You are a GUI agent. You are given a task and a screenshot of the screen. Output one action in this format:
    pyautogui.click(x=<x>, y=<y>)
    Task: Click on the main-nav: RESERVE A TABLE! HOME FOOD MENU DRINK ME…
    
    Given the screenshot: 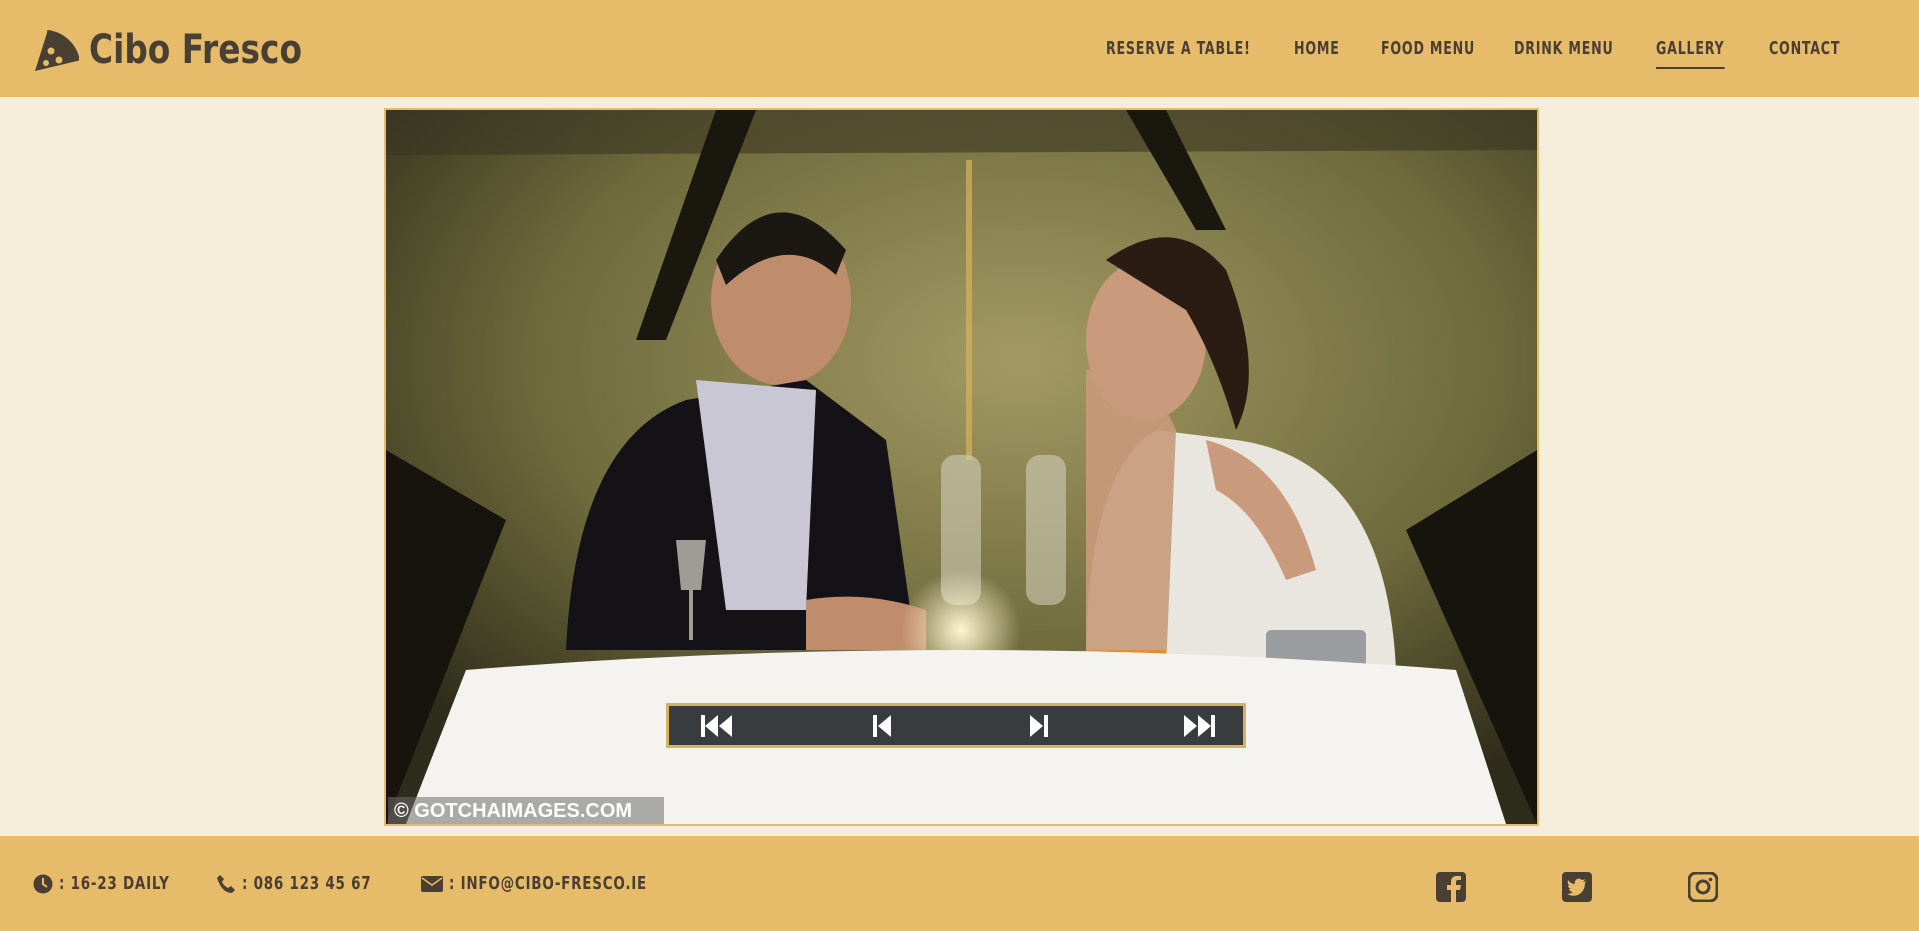 What is the action you would take?
    pyautogui.click(x=959, y=48)
    